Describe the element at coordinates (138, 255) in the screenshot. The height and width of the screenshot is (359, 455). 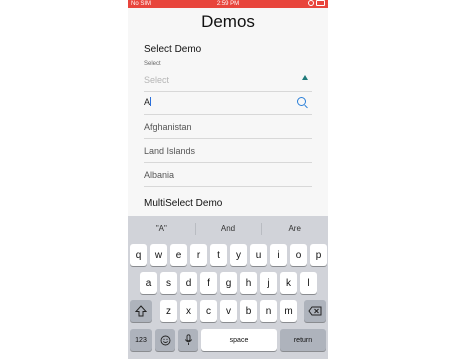
I see `key-q: q` at that location.